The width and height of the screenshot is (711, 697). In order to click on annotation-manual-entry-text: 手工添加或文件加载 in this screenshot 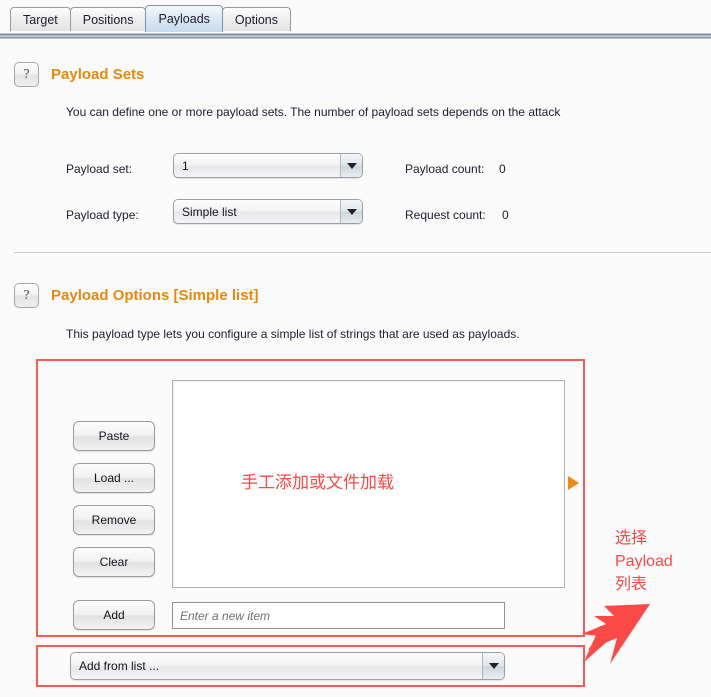, I will do `click(317, 482)`.